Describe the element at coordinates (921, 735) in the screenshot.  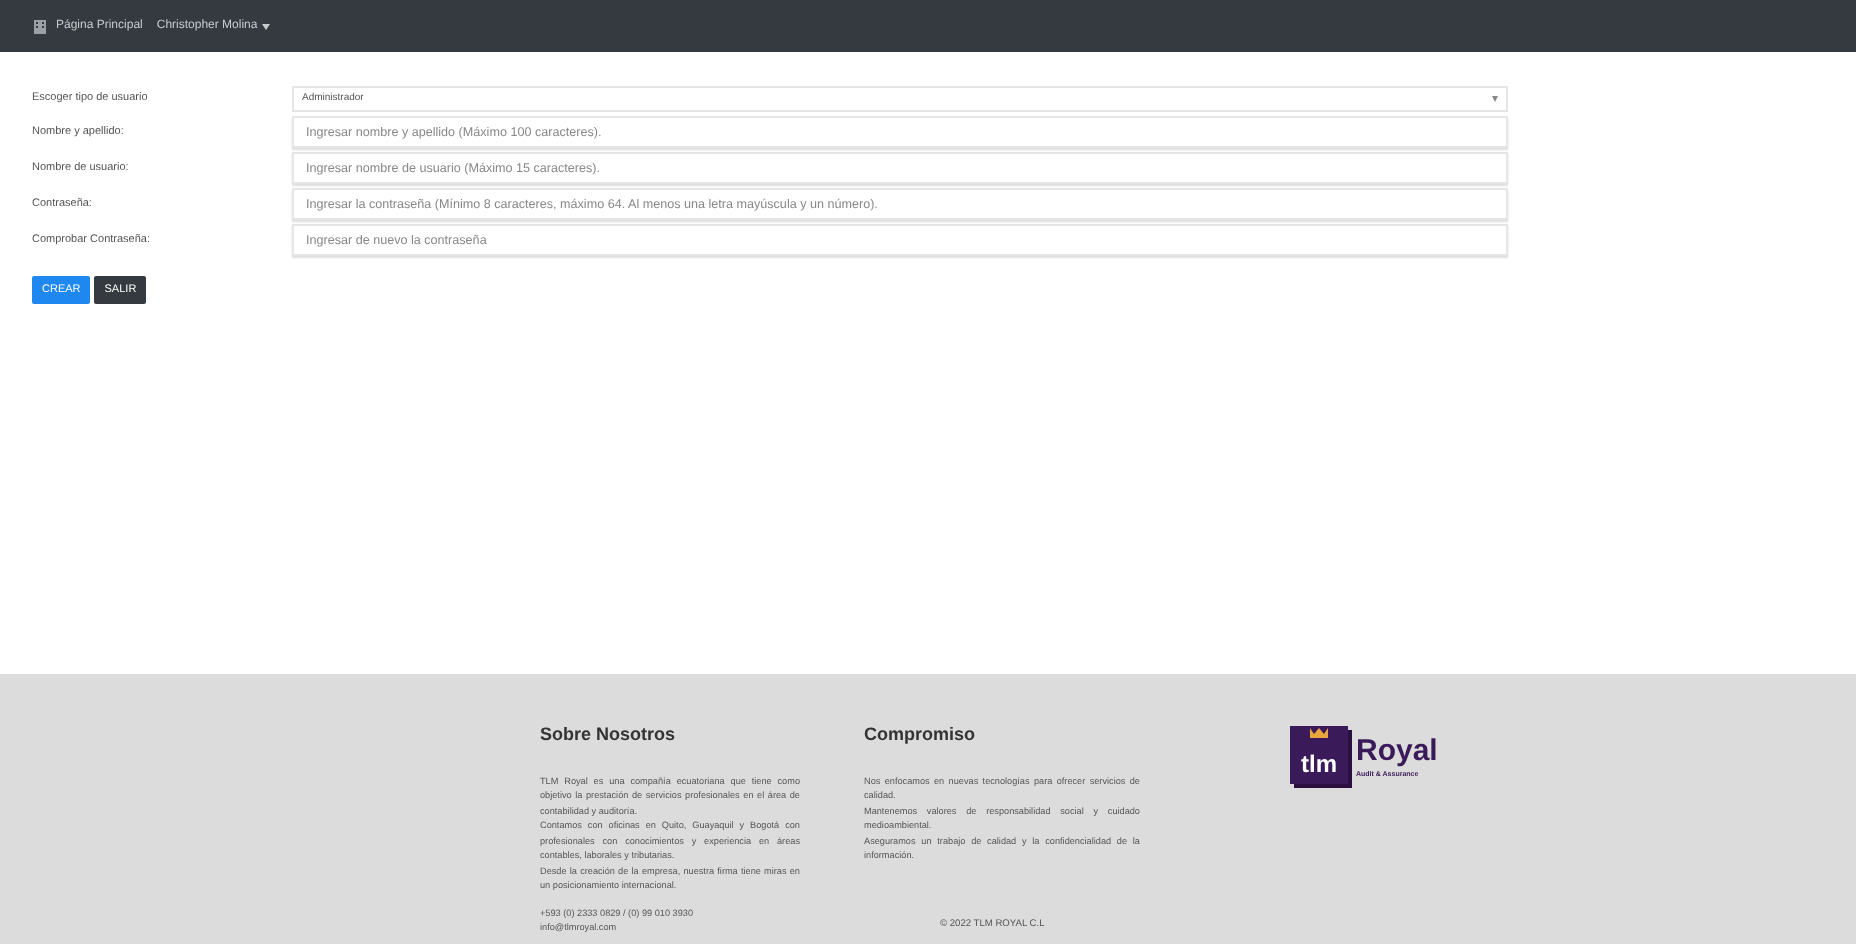
I see `footer-heading: Compromiso` at that location.